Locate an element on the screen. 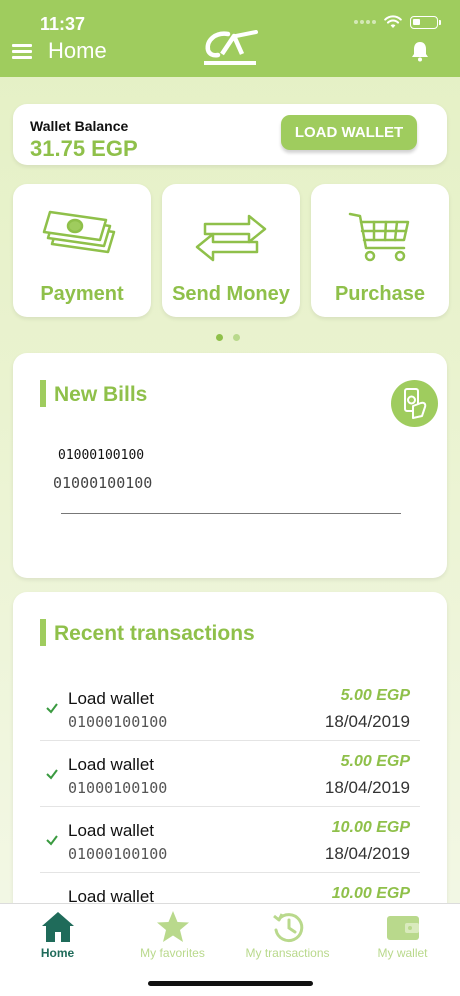 Image resolution: width=460 pixels, height=996 pixels. bill-code-secondary: 01000100100 is located at coordinates (103, 483).